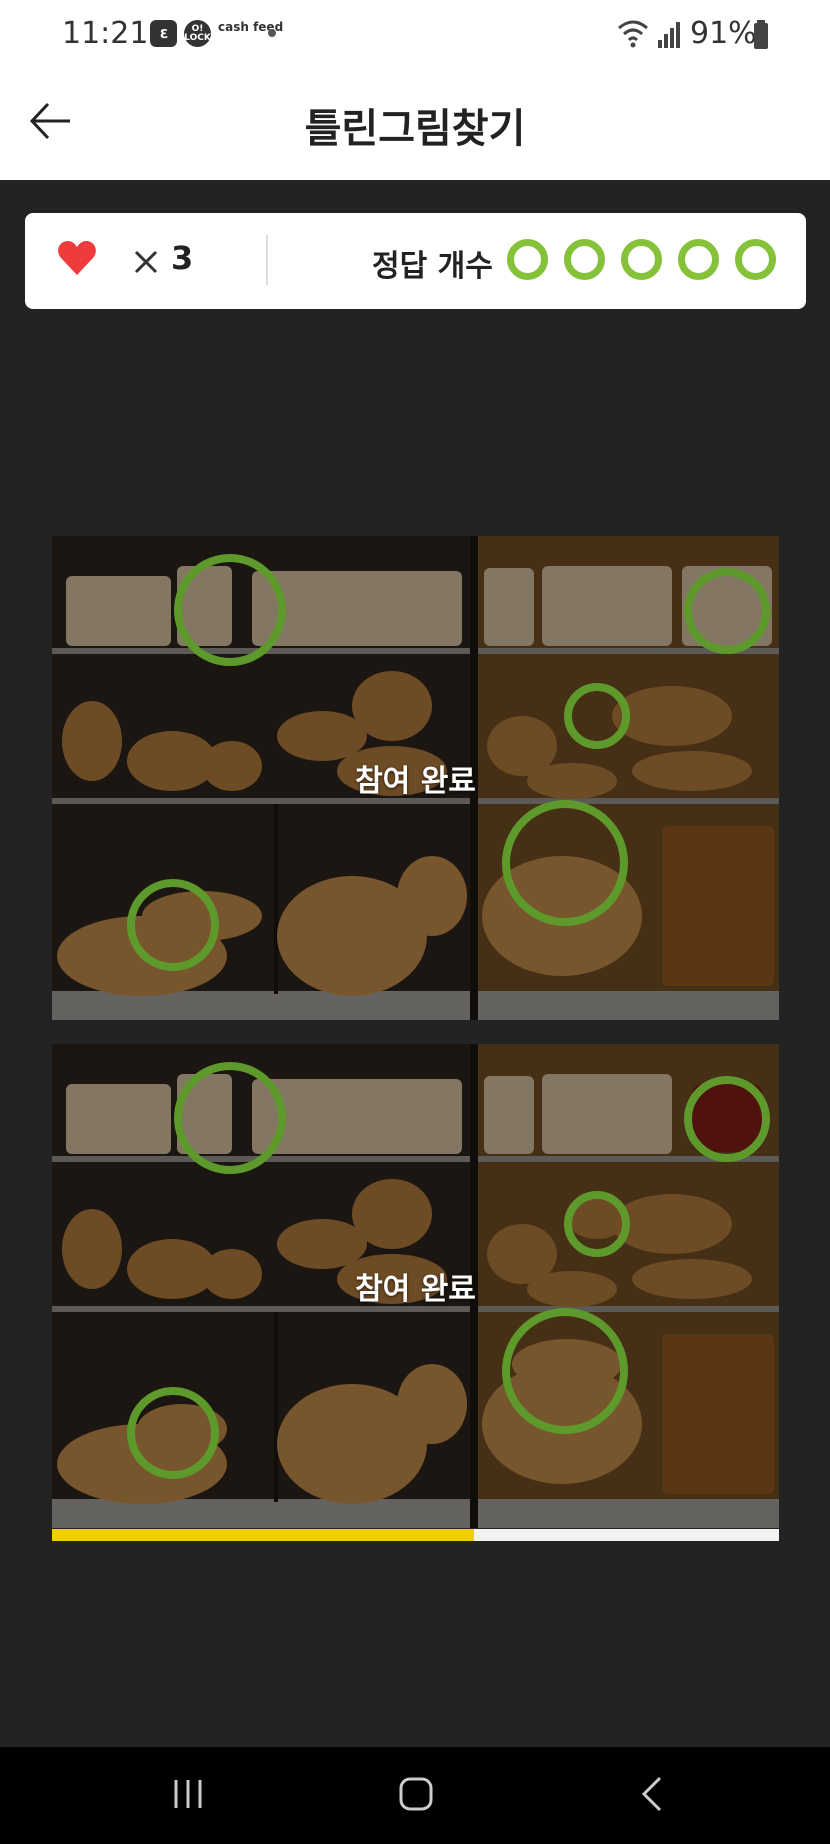 This screenshot has width=830, height=1844. I want to click on answer-count-label: 정답 개수, so click(432, 266).